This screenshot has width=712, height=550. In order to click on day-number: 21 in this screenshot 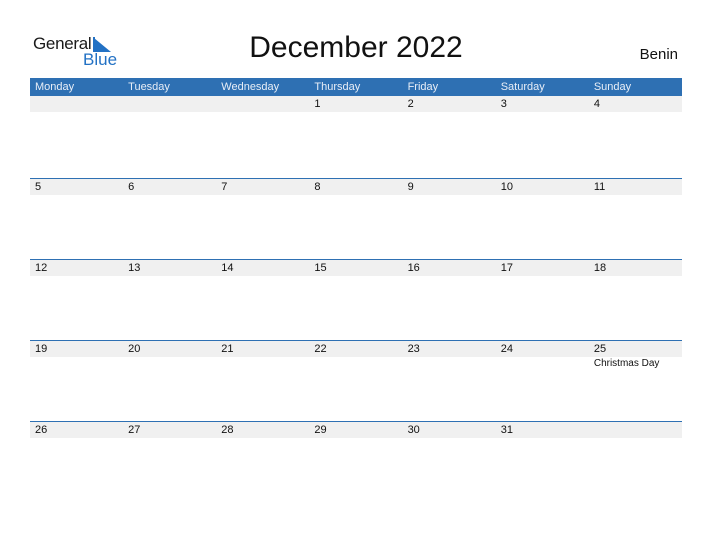, I will do `click(227, 349)`.